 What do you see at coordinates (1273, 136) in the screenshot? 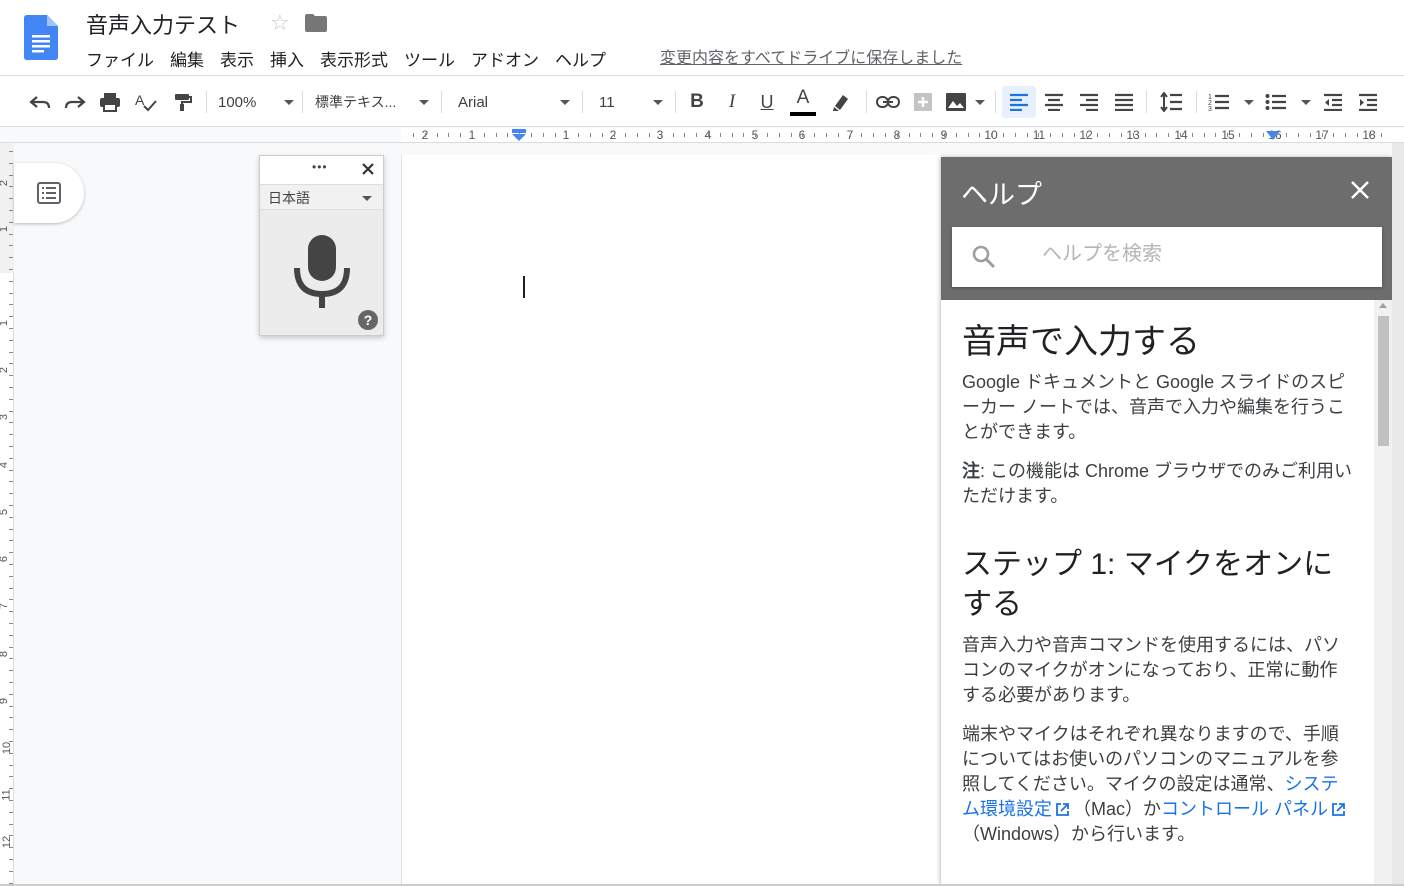
I see `right-indent-marker` at bounding box center [1273, 136].